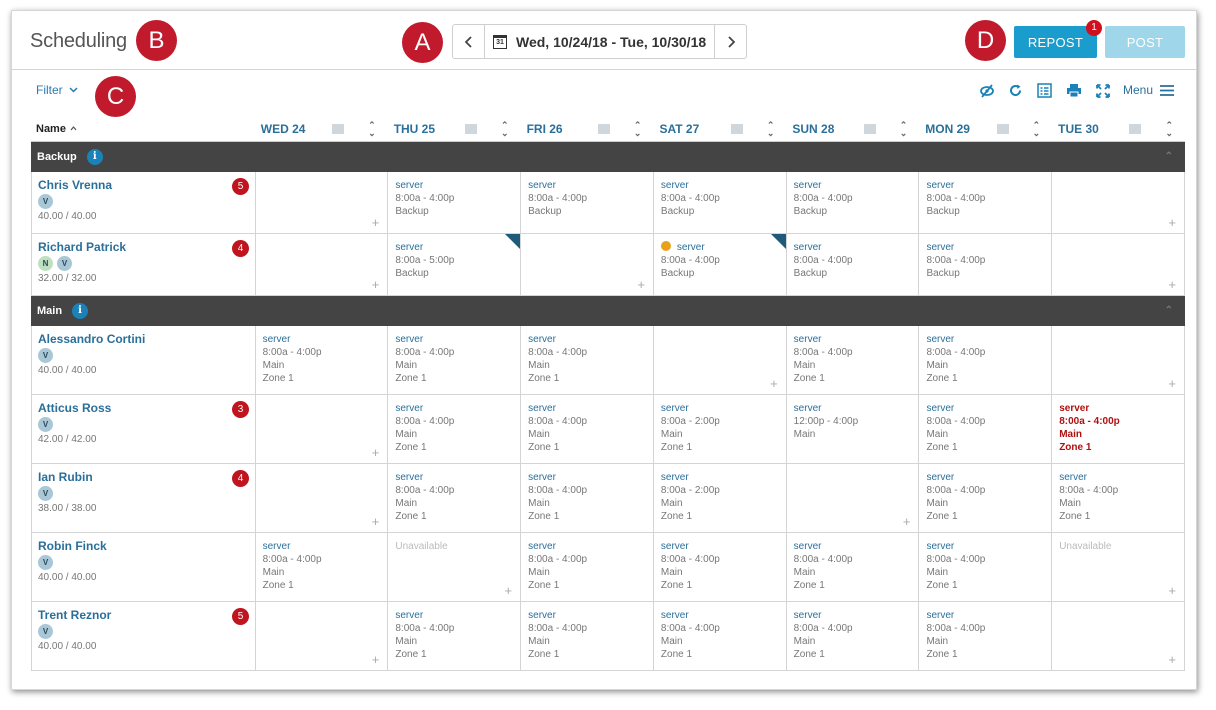  I want to click on employee-name-link: Chris Vrenna, so click(146, 185).